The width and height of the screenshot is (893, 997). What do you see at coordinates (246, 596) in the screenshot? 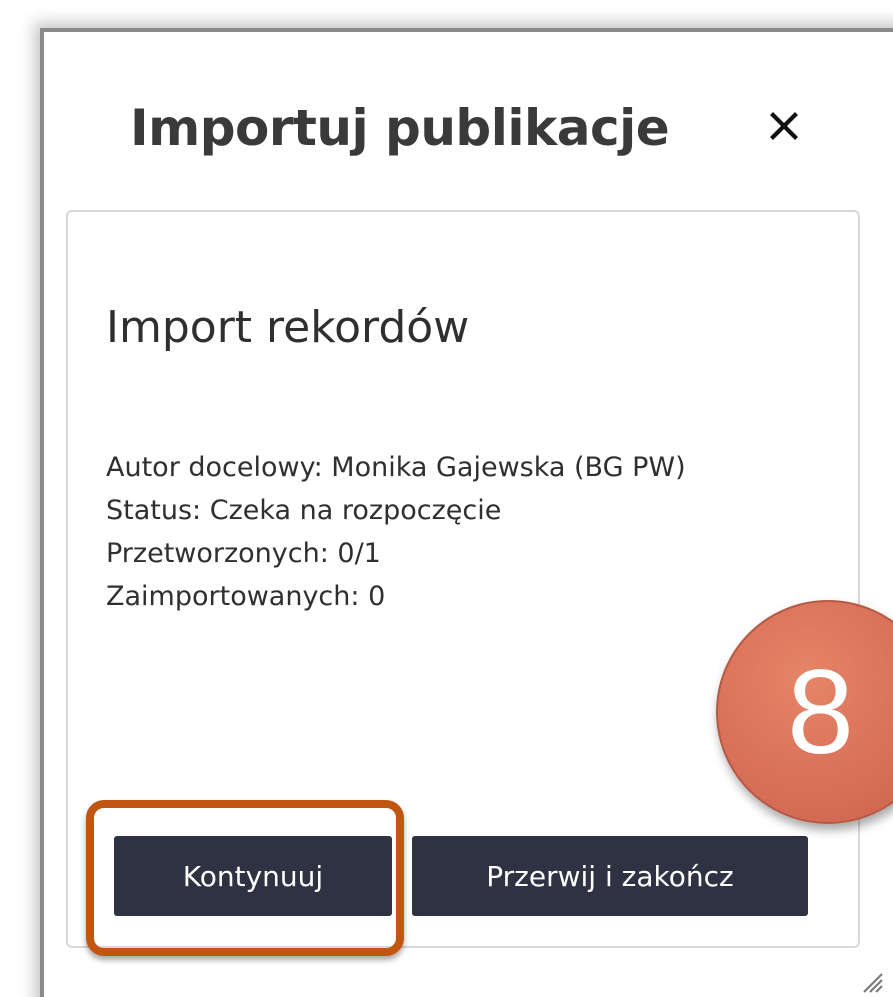
I see `imported-count-text: Zaimportowanych: 0` at bounding box center [246, 596].